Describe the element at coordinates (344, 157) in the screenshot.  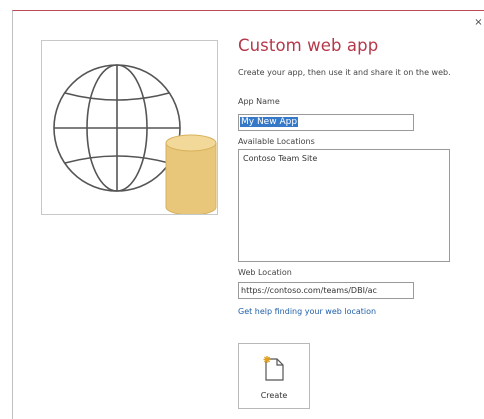
I see `location-item: Contoso Team Site` at that location.